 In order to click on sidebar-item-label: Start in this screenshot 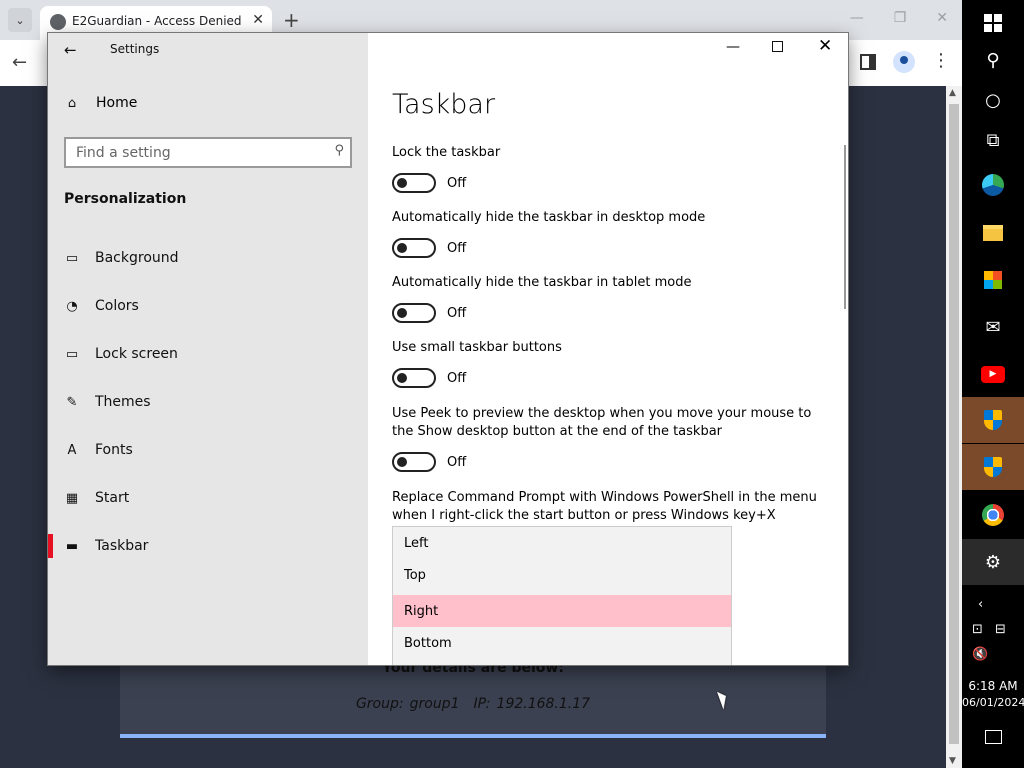, I will do `click(112, 498)`.